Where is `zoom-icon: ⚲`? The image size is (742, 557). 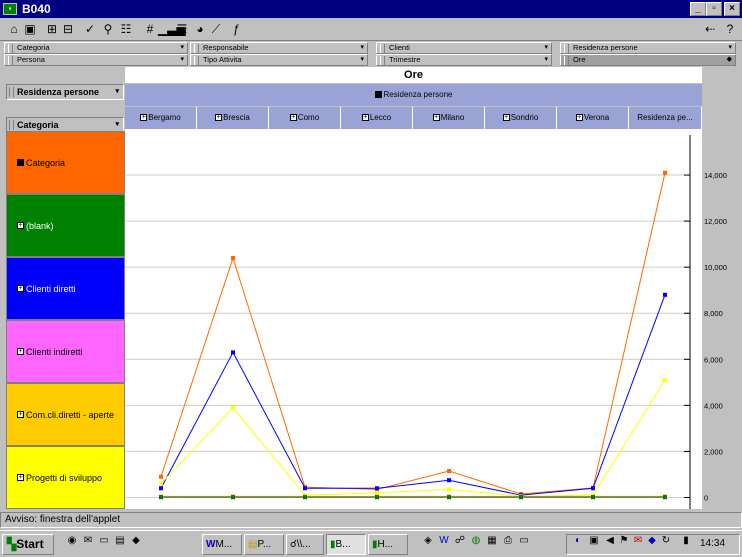 zoom-icon: ⚲ is located at coordinates (108, 29).